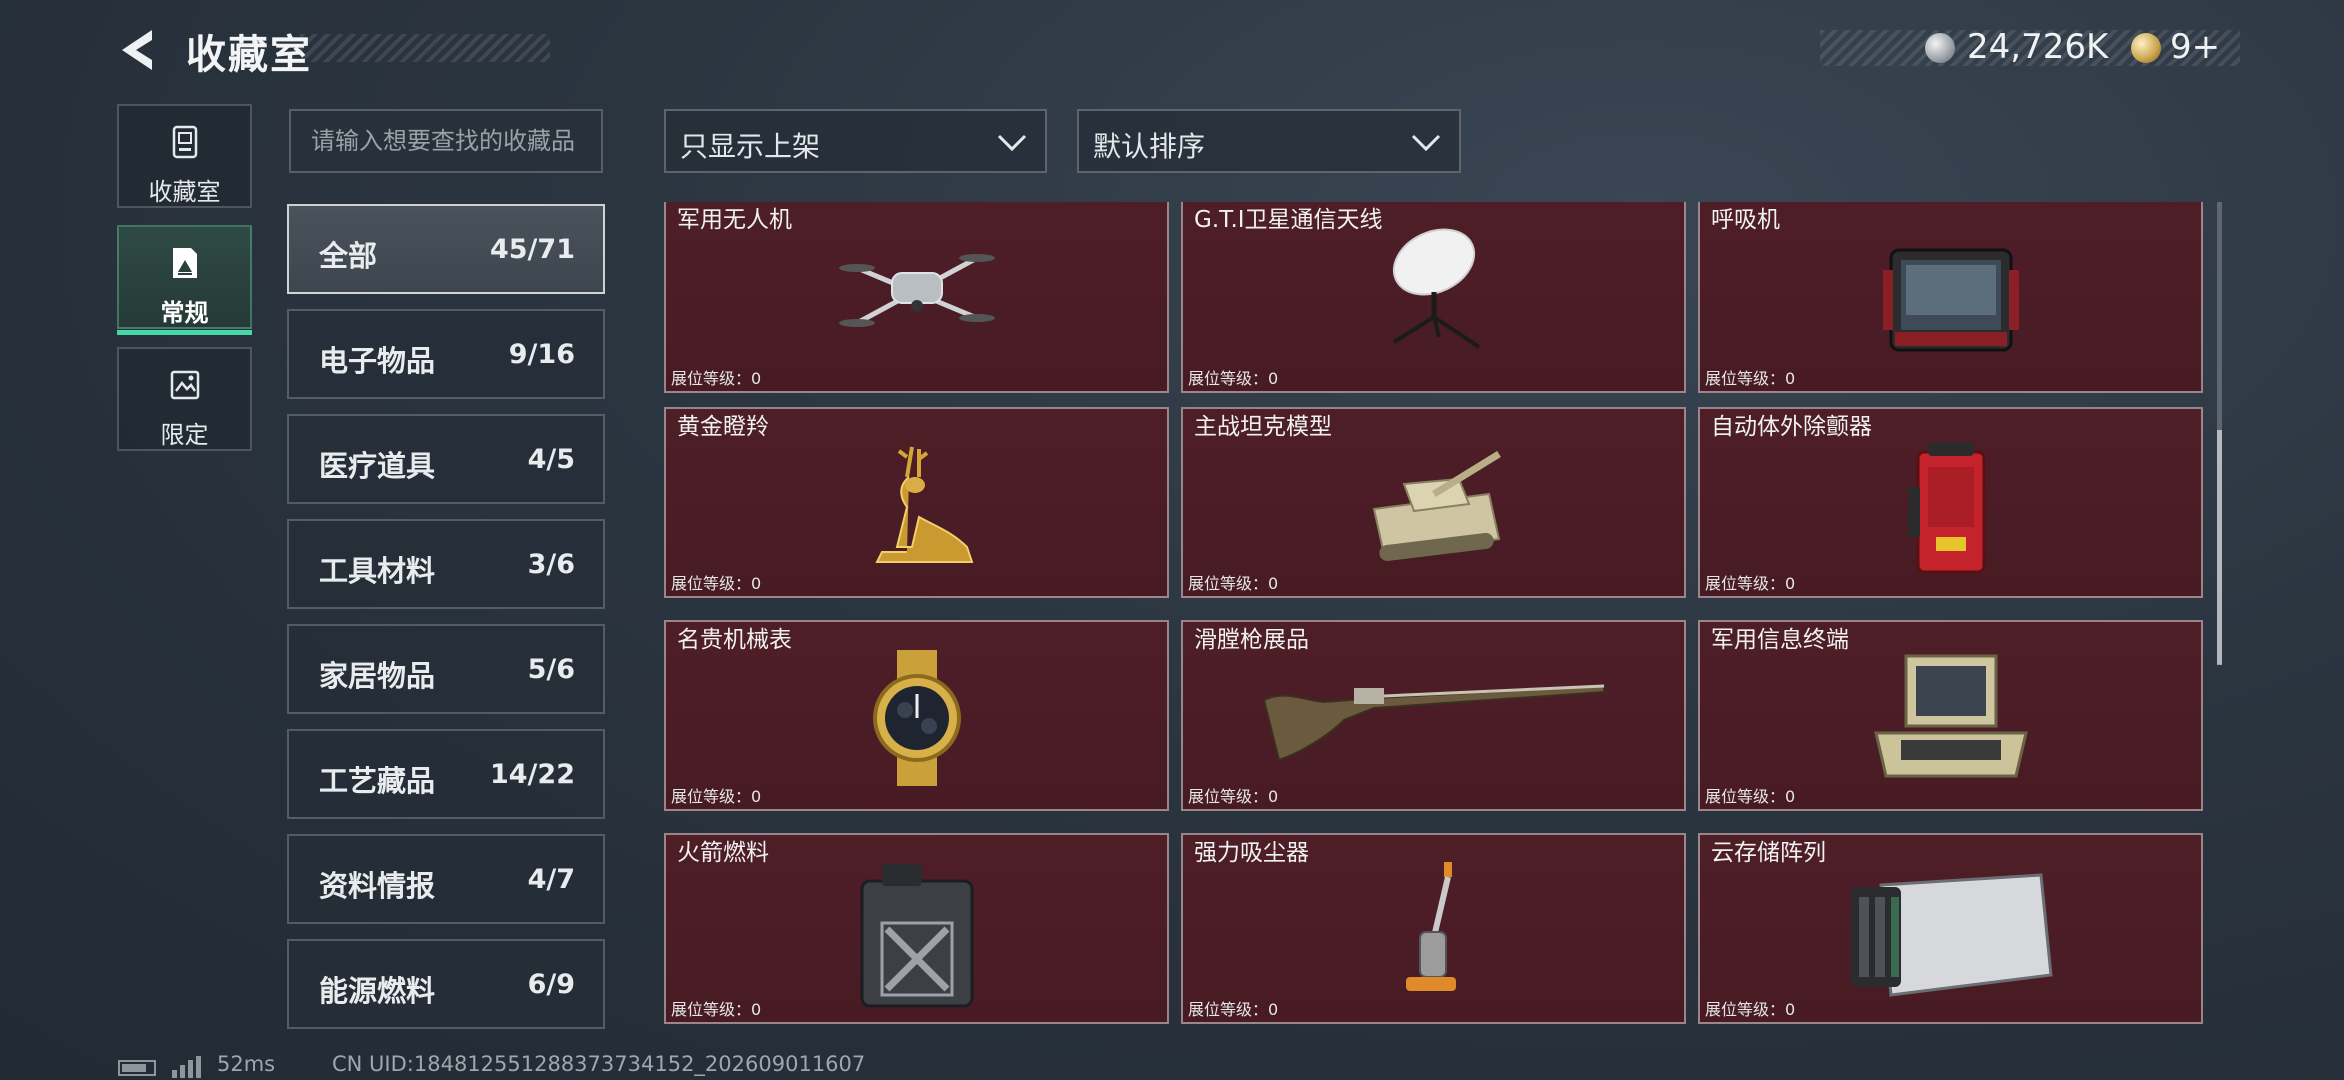 The height and width of the screenshot is (1080, 2344). Describe the element at coordinates (916, 936) in the screenshot. I see `fuel-canister-icon` at that location.